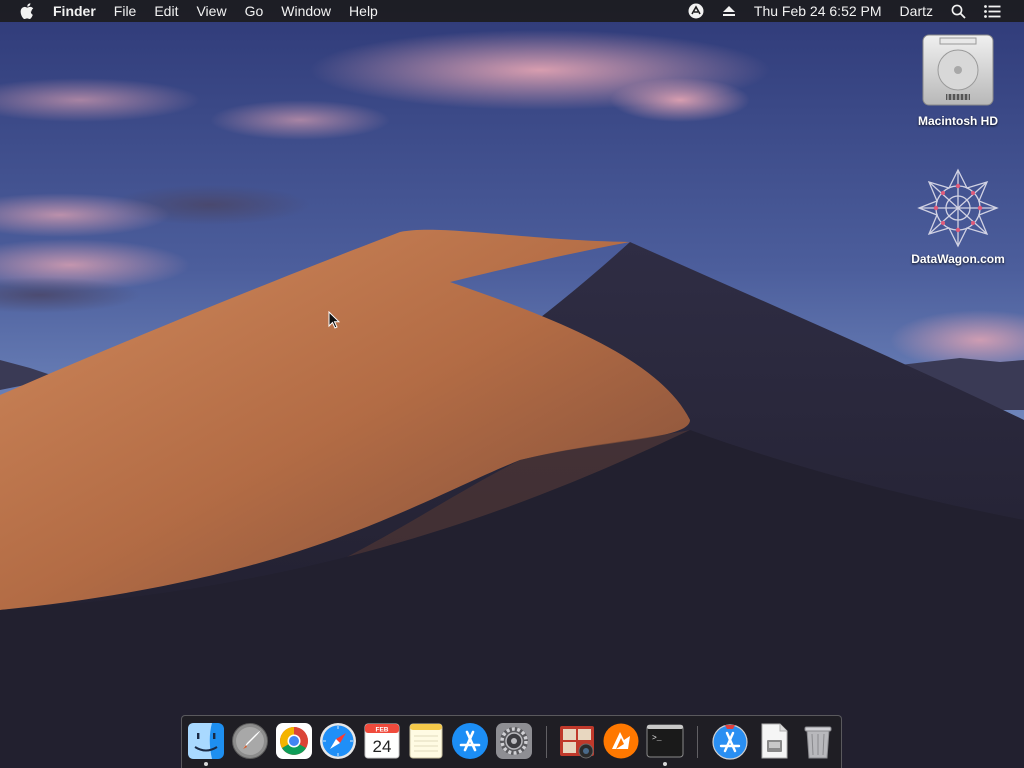  What do you see at coordinates (958, 259) in the screenshot?
I see `desktop-icon-label: DataWagon.com` at bounding box center [958, 259].